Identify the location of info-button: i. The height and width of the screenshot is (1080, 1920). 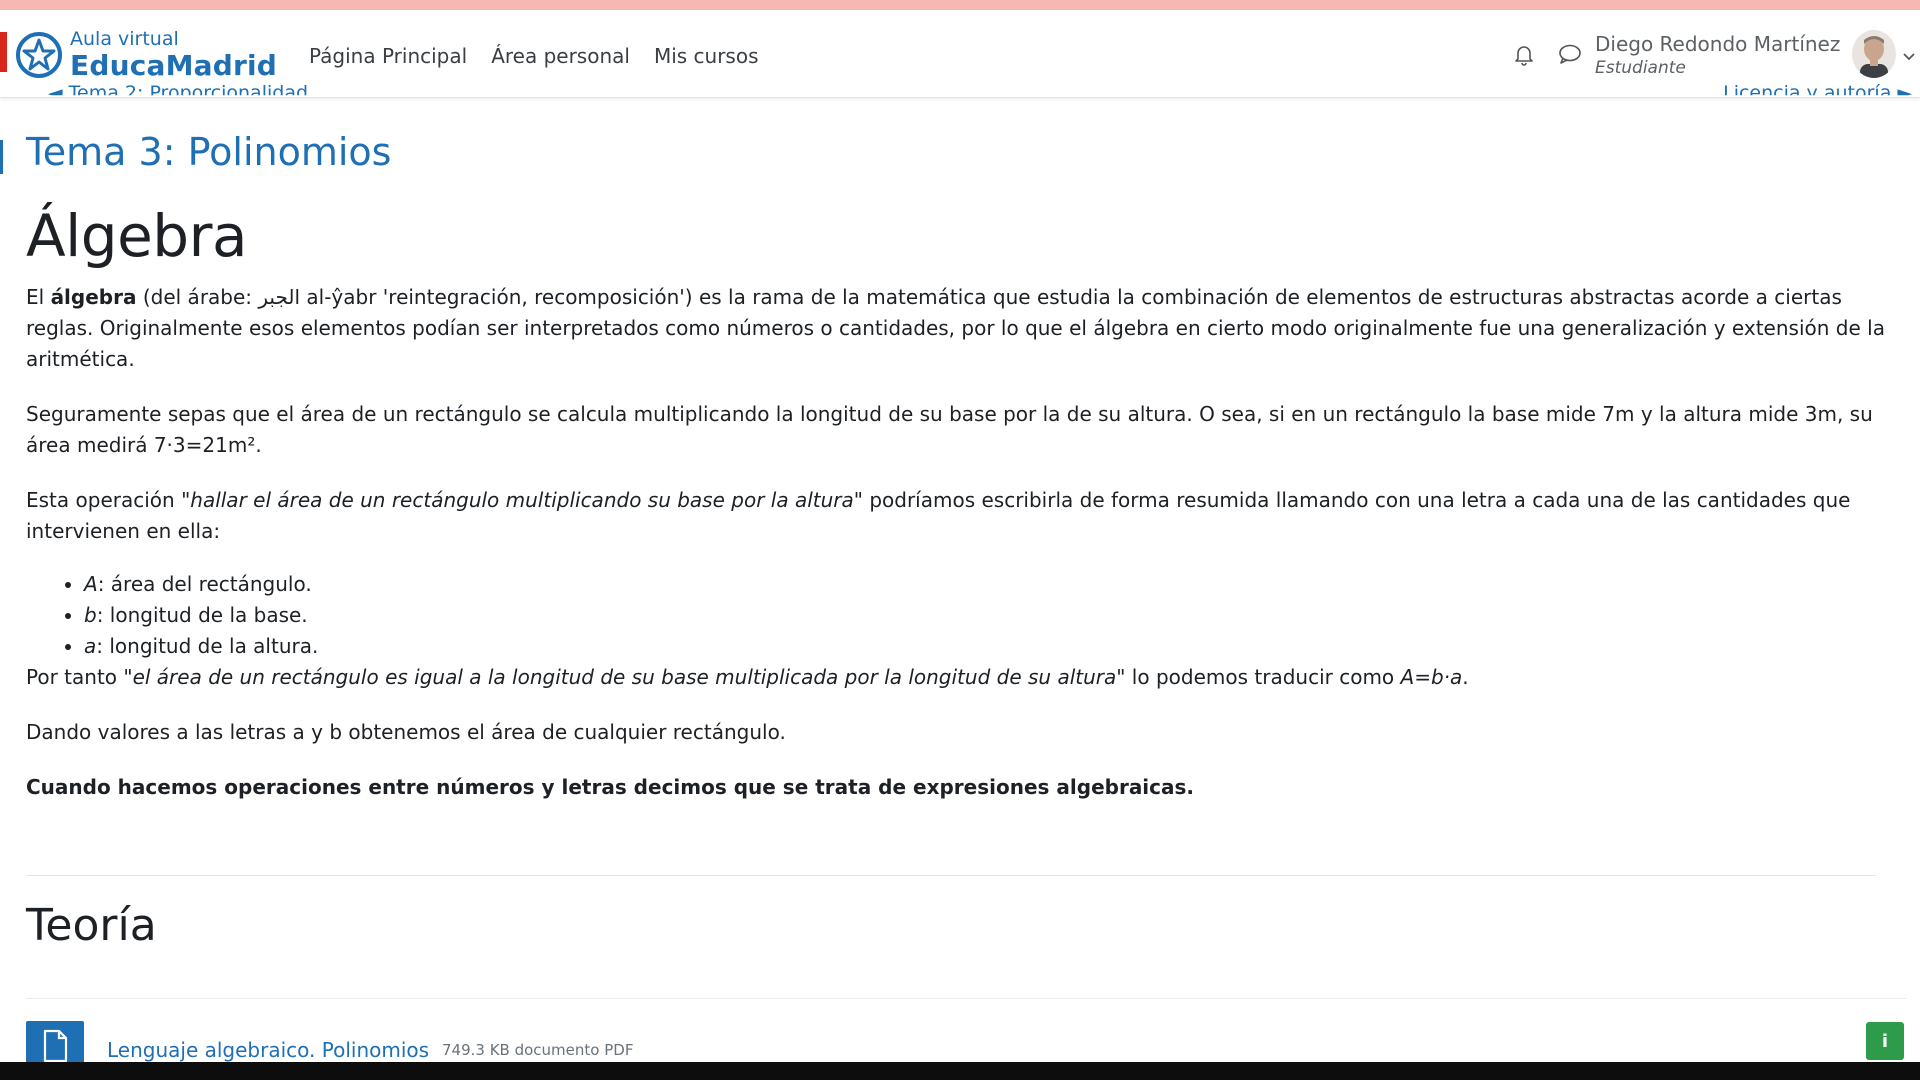
(1885, 1041).